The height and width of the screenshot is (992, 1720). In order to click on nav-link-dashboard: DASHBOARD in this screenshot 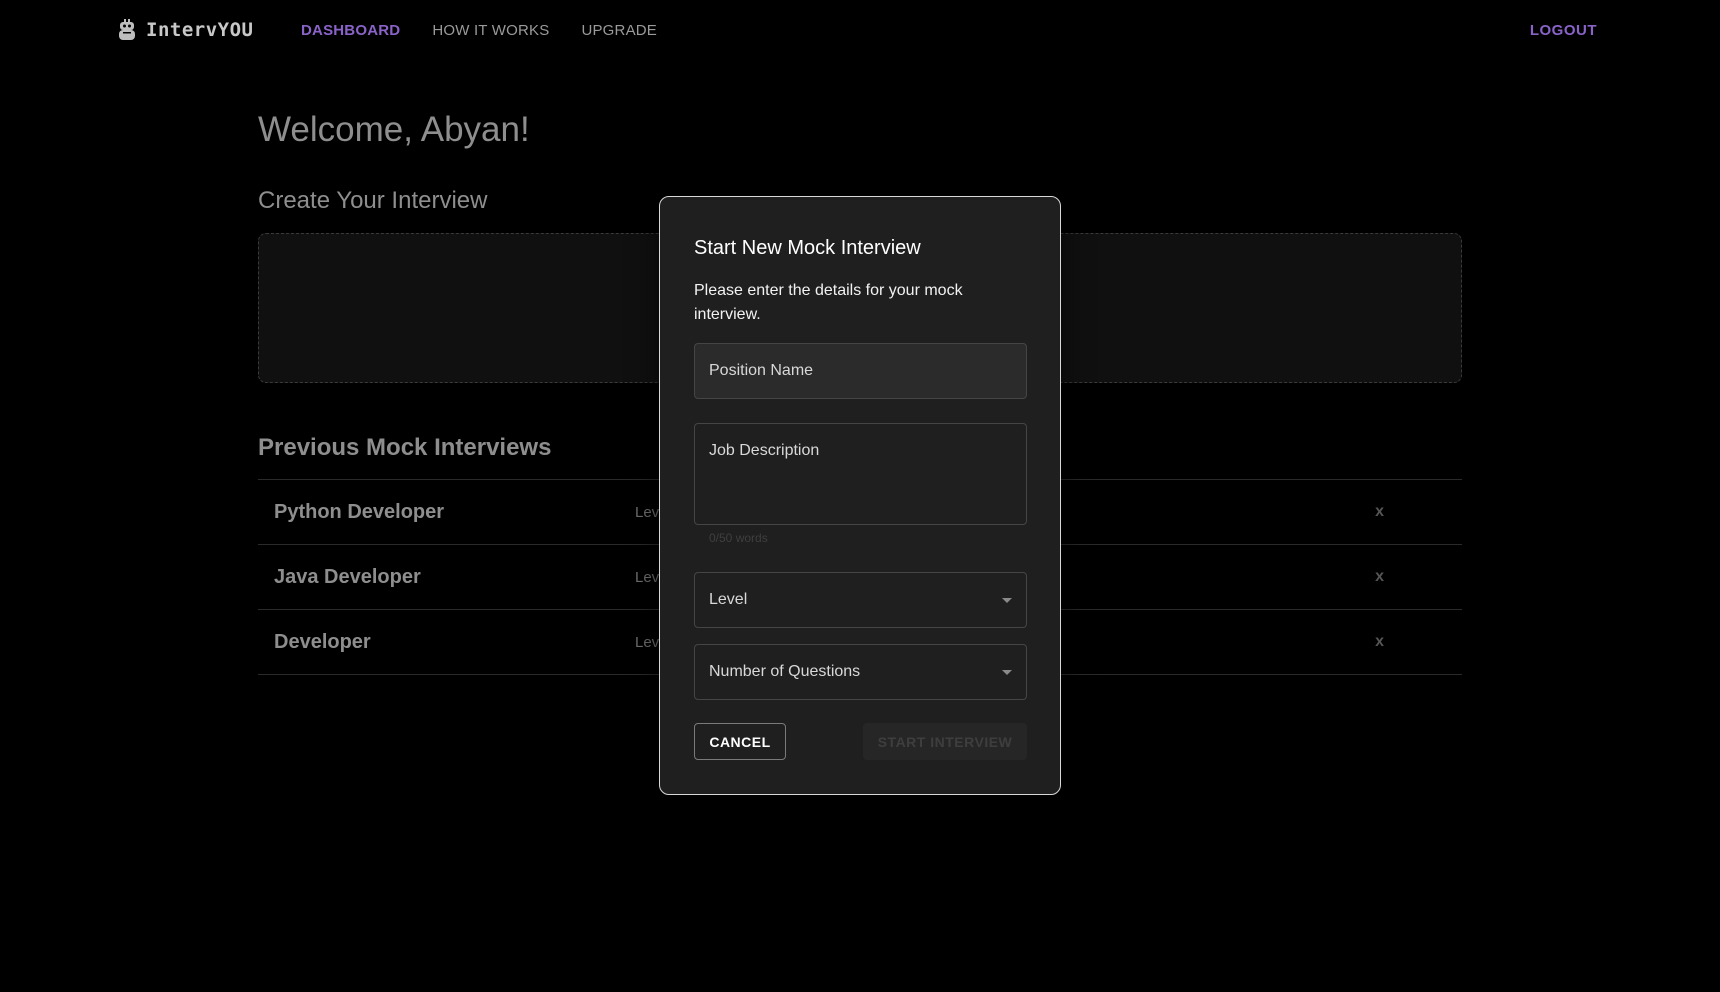, I will do `click(350, 30)`.